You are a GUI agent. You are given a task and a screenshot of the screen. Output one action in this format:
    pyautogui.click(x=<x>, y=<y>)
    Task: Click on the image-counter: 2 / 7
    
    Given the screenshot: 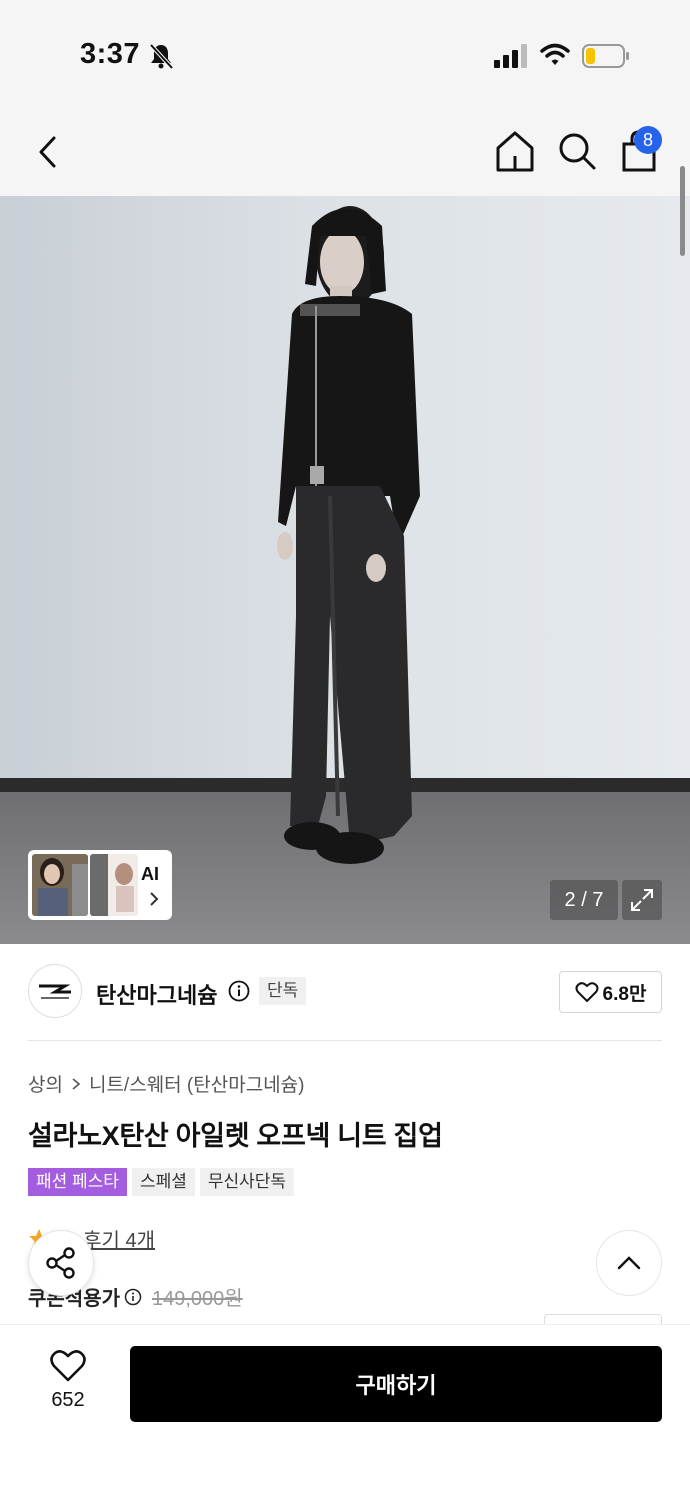 What is the action you would take?
    pyautogui.click(x=584, y=900)
    